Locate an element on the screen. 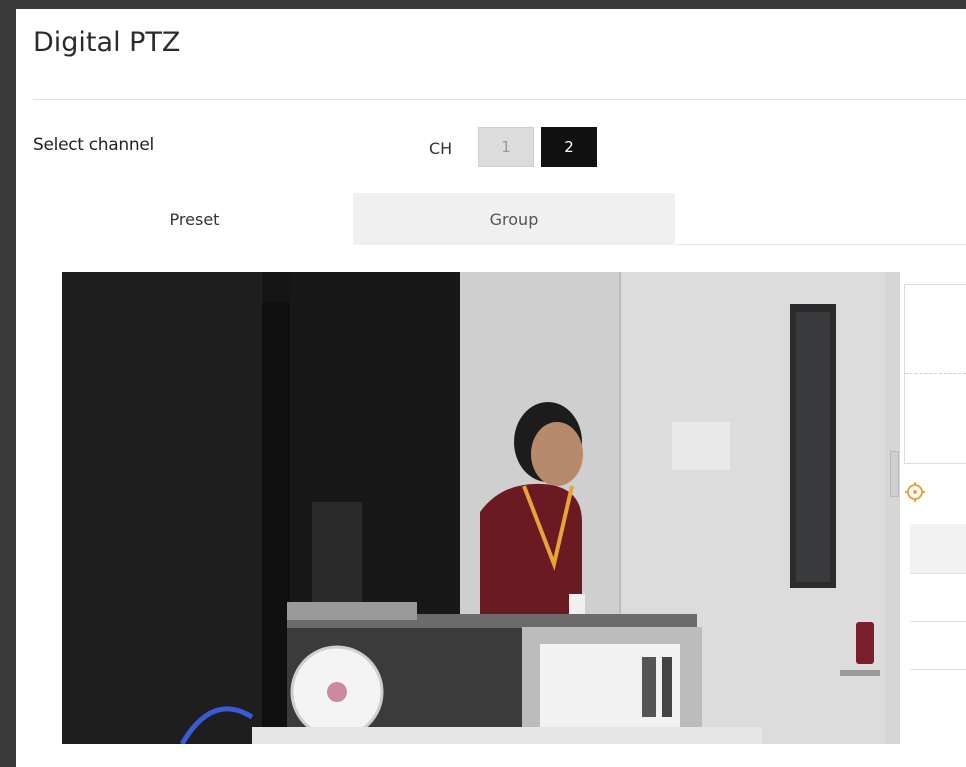 The width and height of the screenshot is (966, 767). tab-bar-filler is located at coordinates (820, 219).